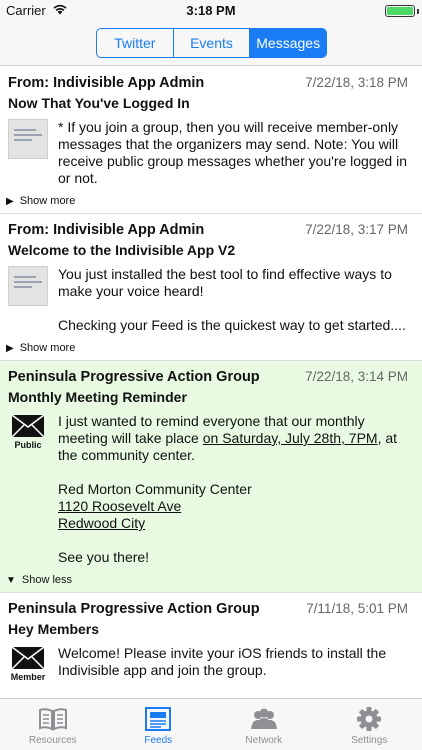  What do you see at coordinates (356, 229) in the screenshot?
I see `message-date: 7/22/18, 3:17 PM` at bounding box center [356, 229].